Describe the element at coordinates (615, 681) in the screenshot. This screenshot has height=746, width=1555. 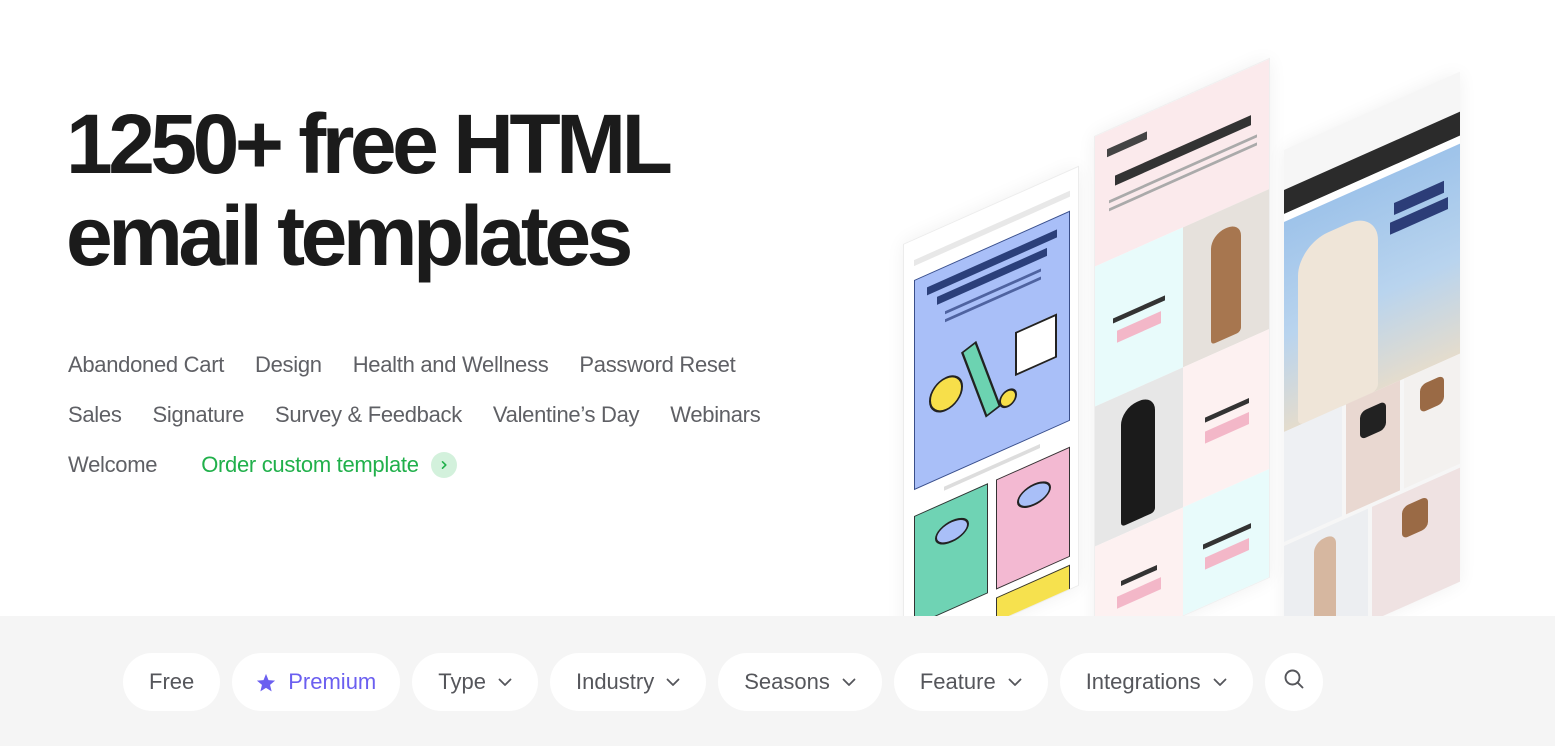
I see `filter-industry-label: Industry` at that location.